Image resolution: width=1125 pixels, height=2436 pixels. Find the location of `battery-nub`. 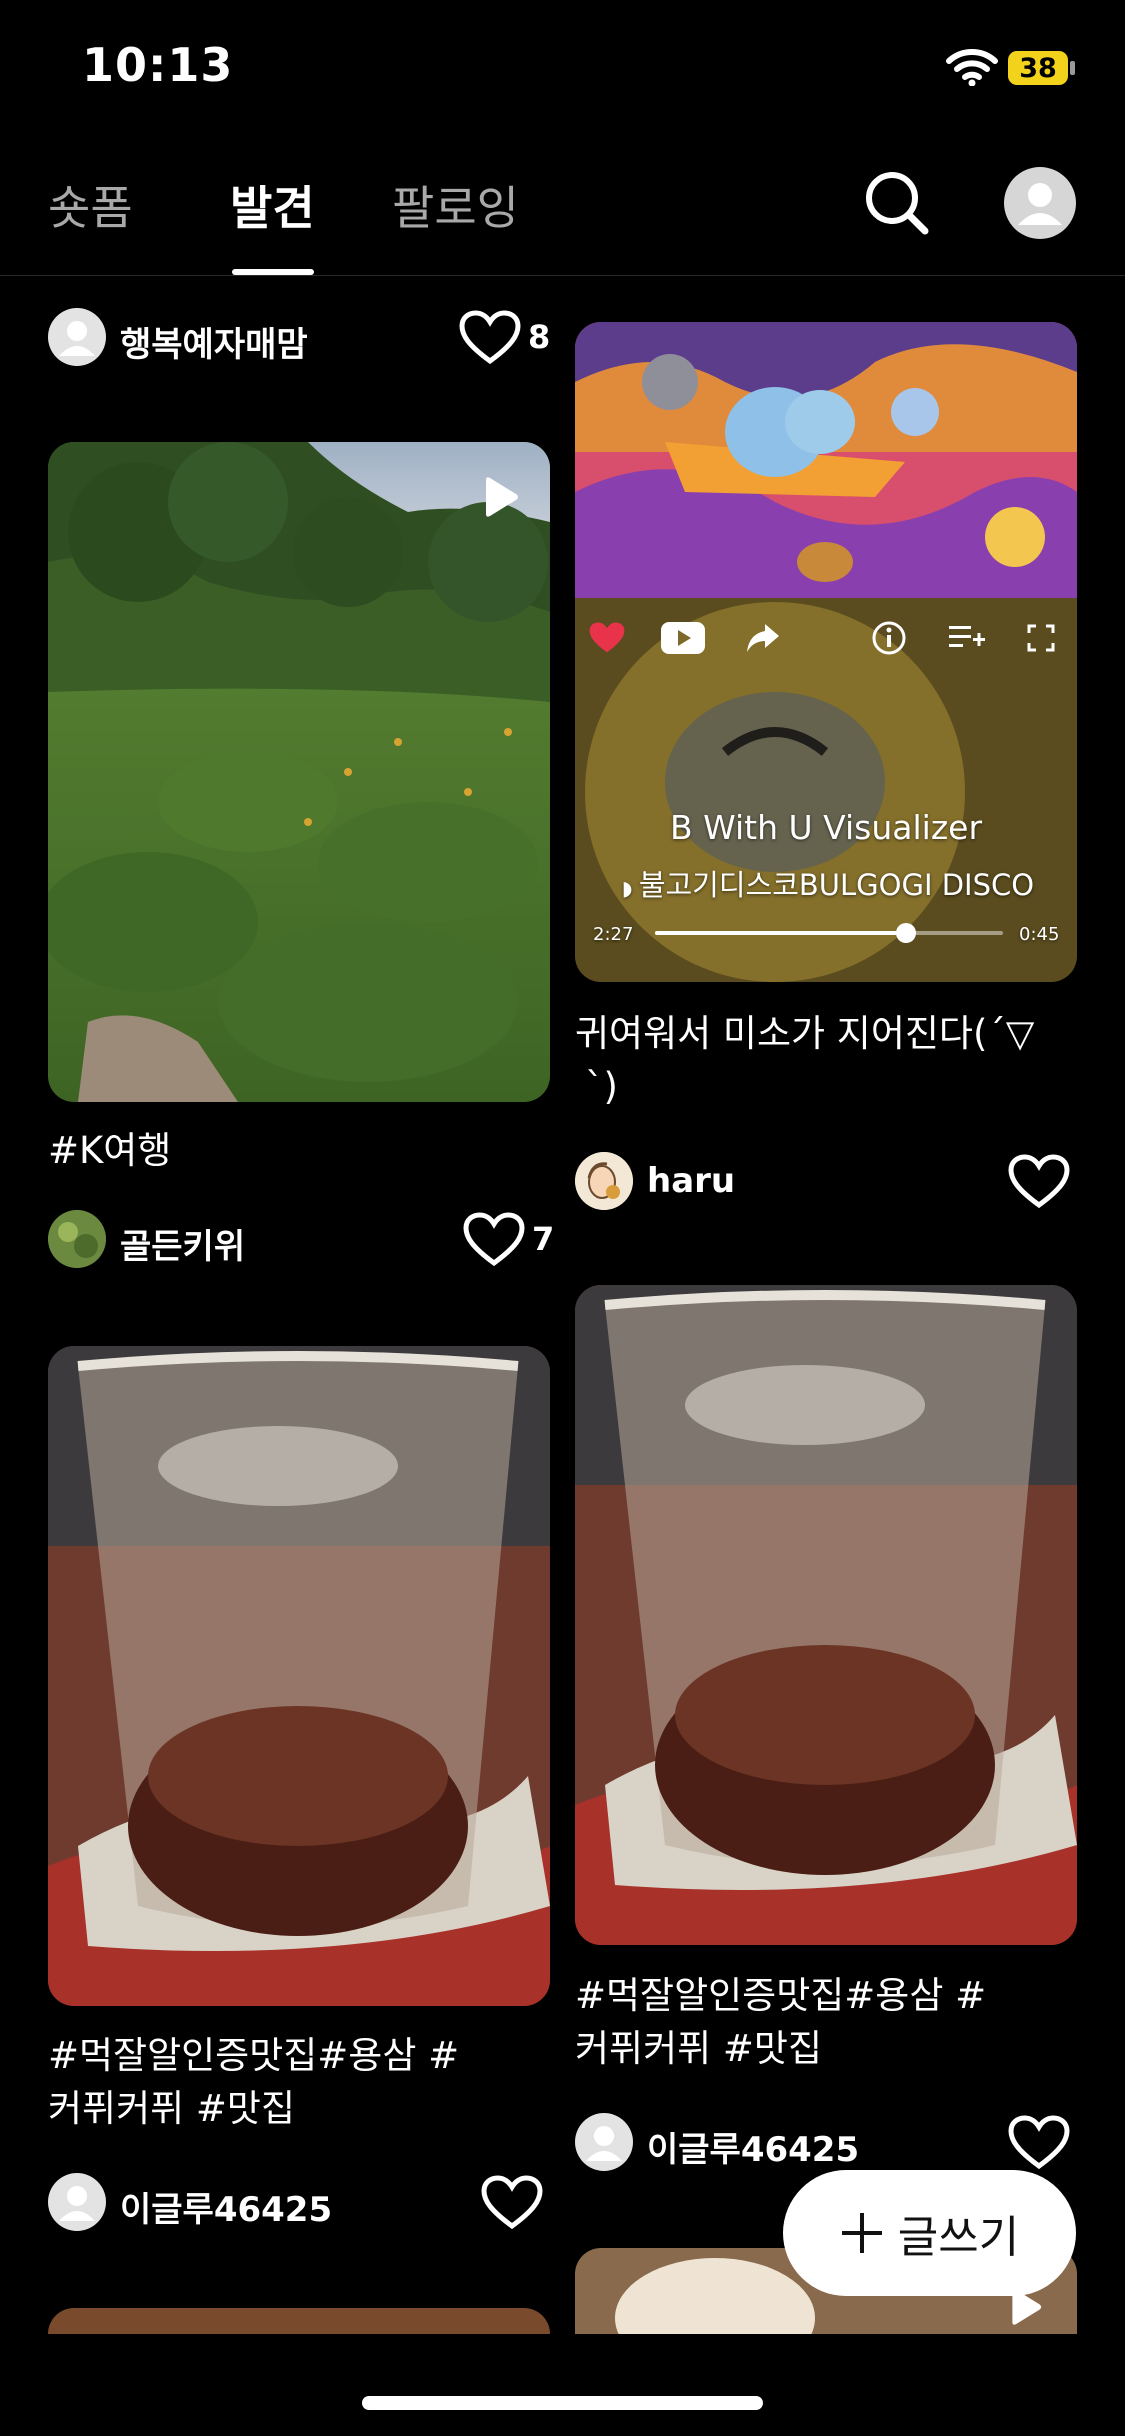

battery-nub is located at coordinates (1072, 68).